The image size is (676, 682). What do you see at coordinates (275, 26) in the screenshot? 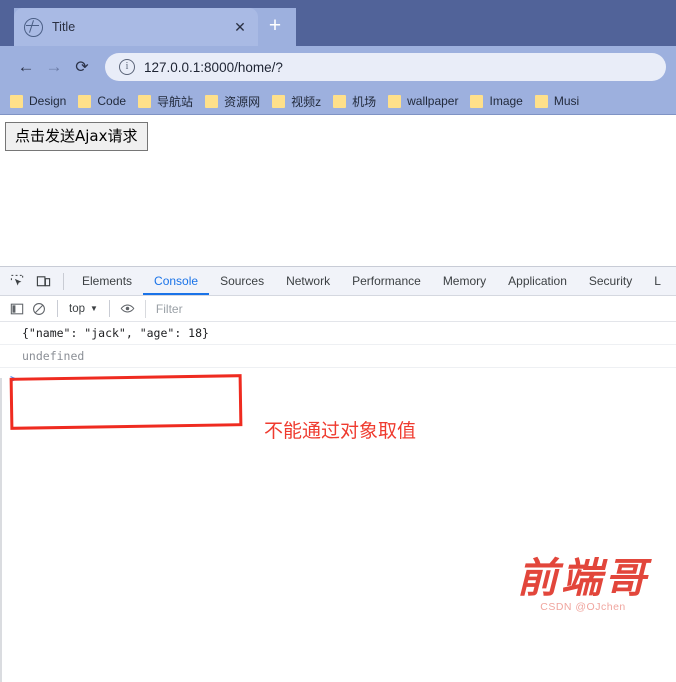
I see `new-tab-button: +` at bounding box center [275, 26].